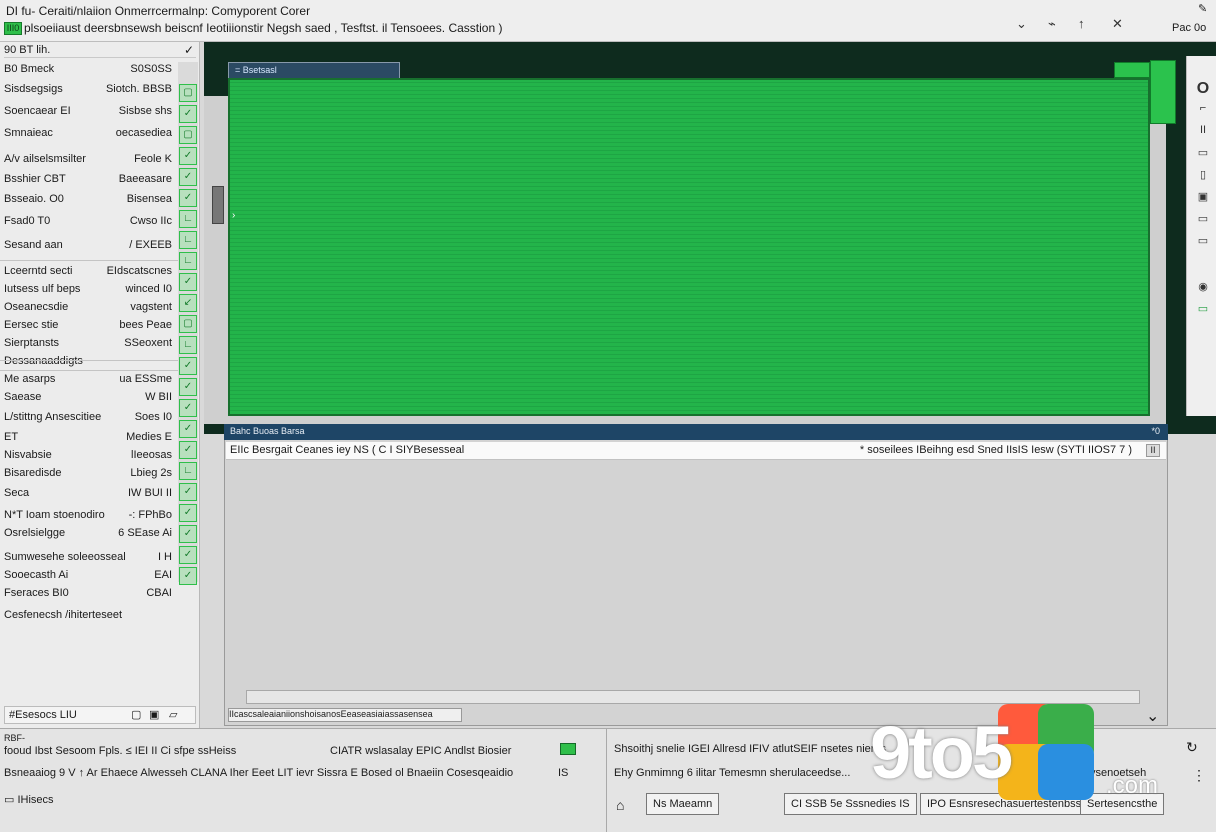 Image resolution: width=1216 pixels, height=832 pixels. Describe the element at coordinates (1081, 23) in the screenshot. I see `maximize-icon: ↑` at that location.